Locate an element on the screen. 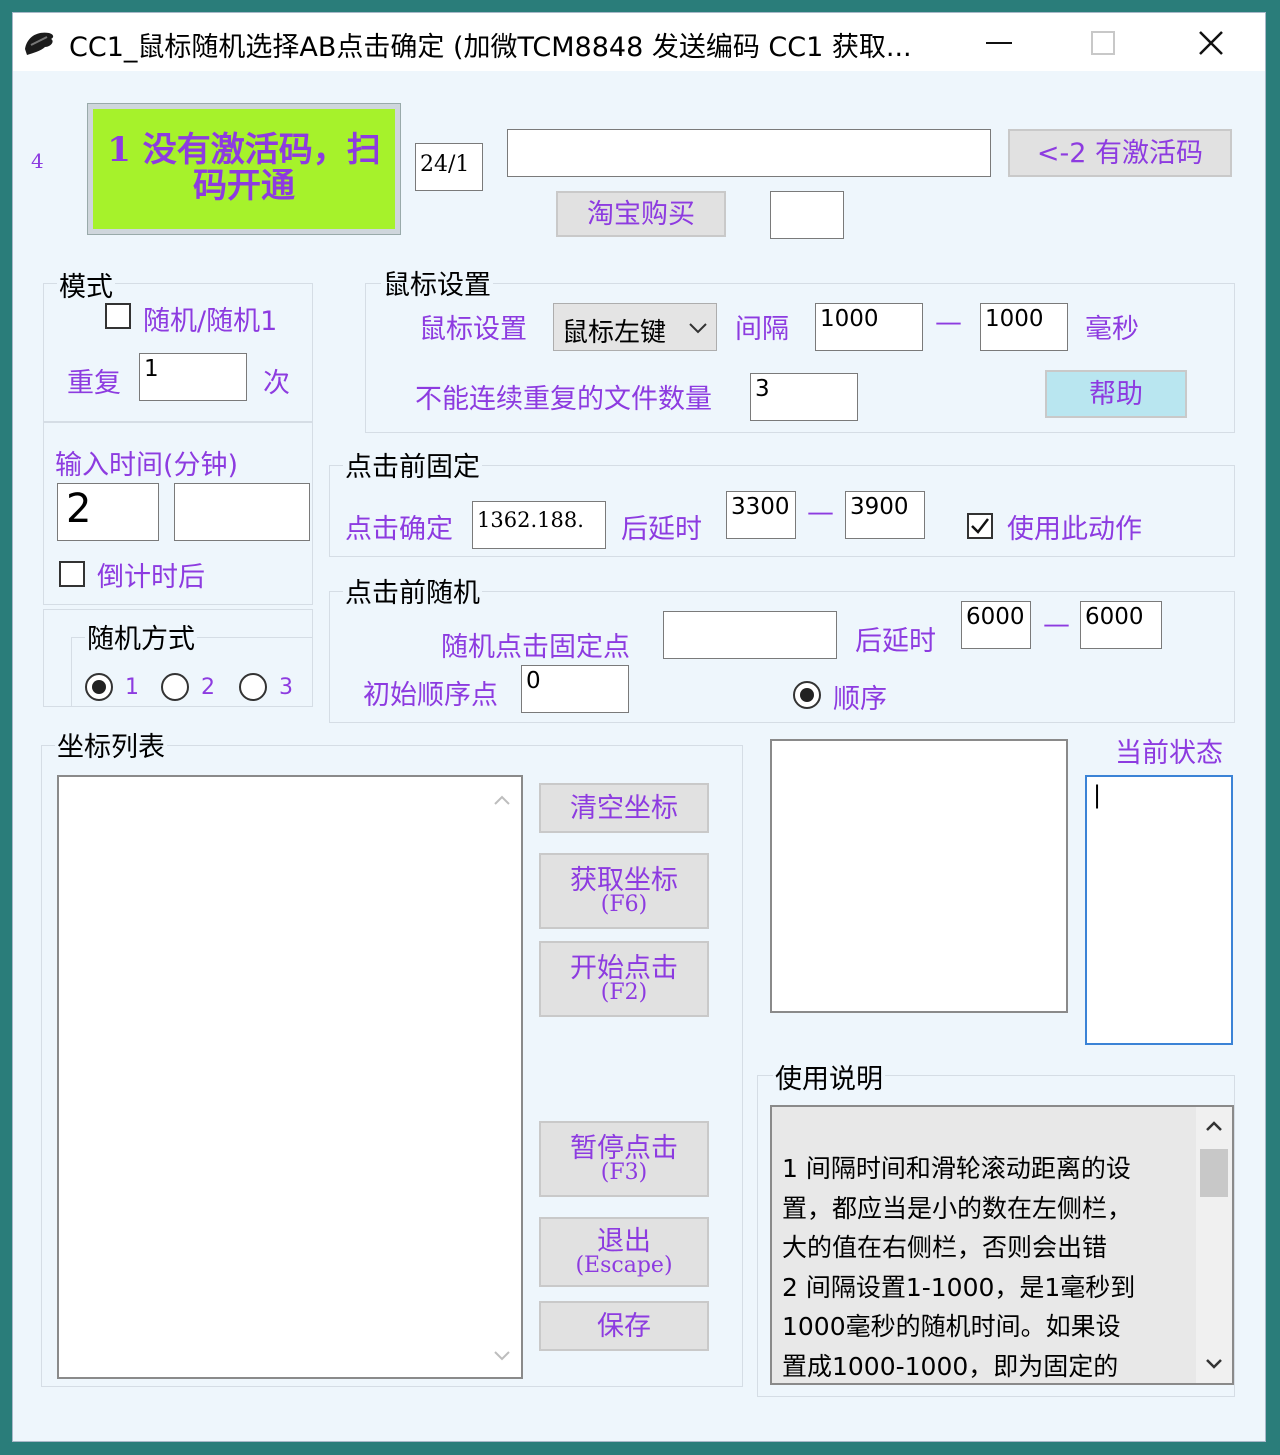 Image resolution: width=1280 pixels, height=1455 pixels. countdown-checkbox is located at coordinates (72, 574).